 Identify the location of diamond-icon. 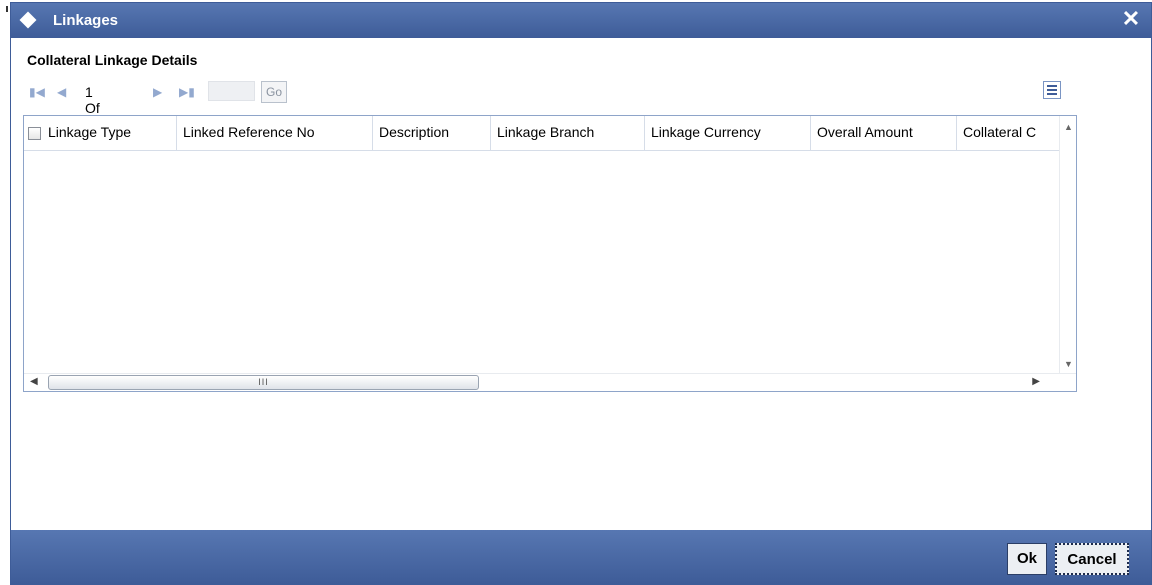
(28, 20).